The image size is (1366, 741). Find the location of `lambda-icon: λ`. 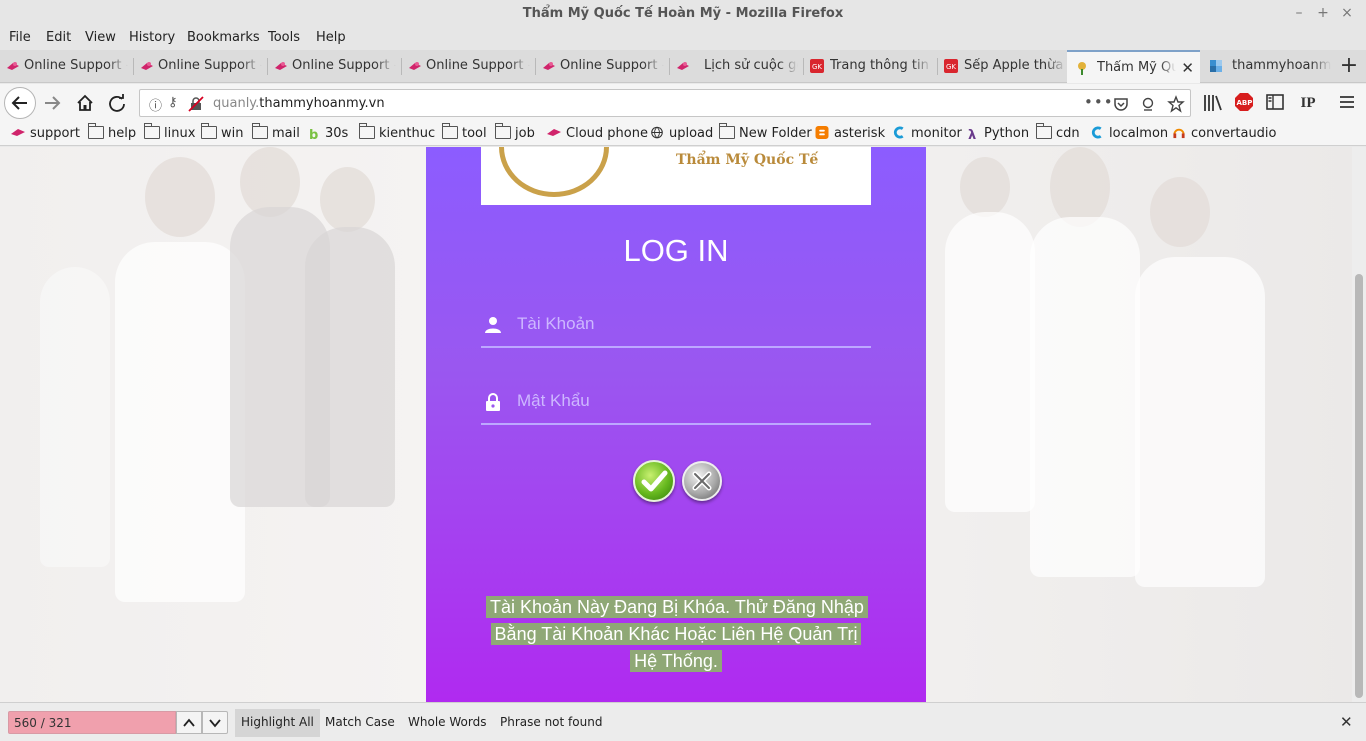

lambda-icon: λ is located at coordinates (972, 135).